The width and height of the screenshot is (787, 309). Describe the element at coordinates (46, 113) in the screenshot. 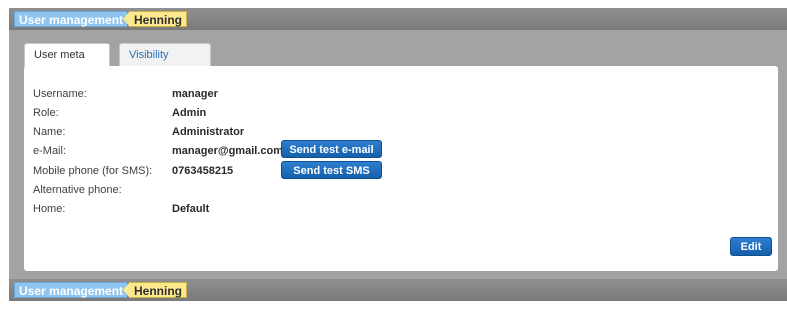

I see `role-label: Role:` at that location.